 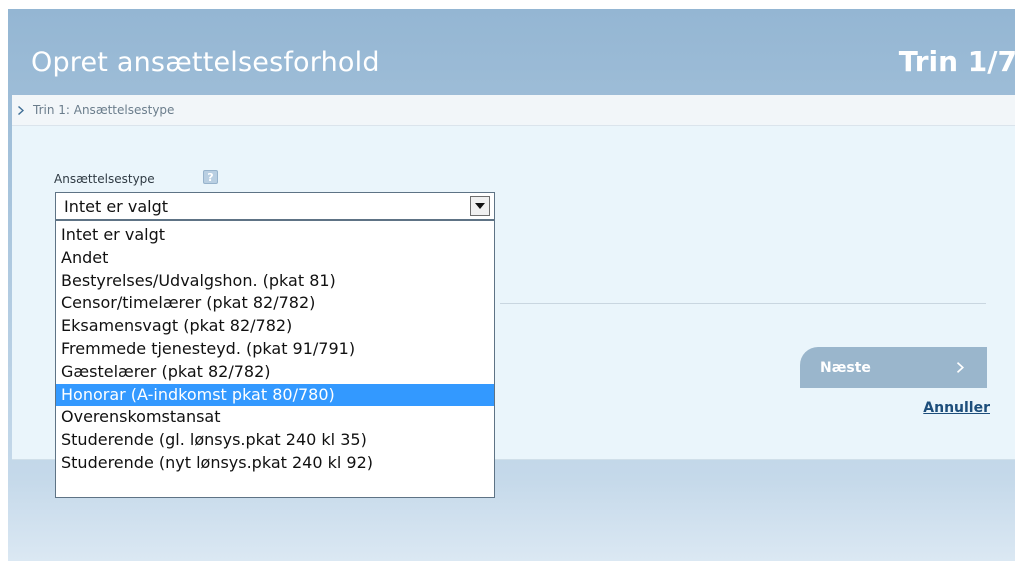 What do you see at coordinates (480, 206) in the screenshot?
I see `dropdown-arrow-icon` at bounding box center [480, 206].